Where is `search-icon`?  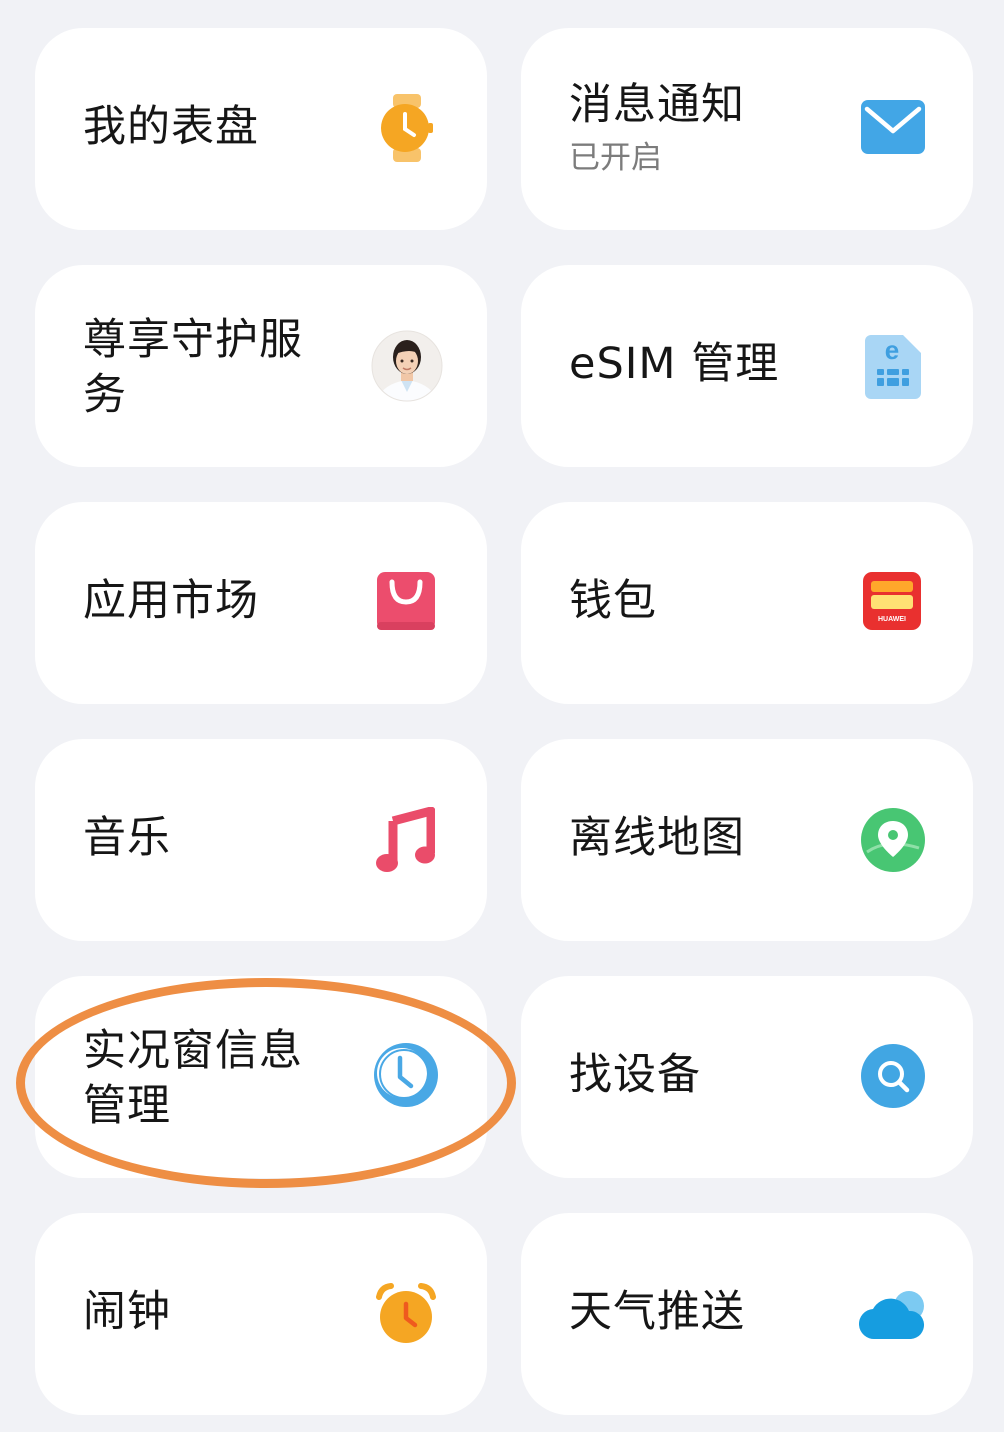 search-icon is located at coordinates (893, 1076).